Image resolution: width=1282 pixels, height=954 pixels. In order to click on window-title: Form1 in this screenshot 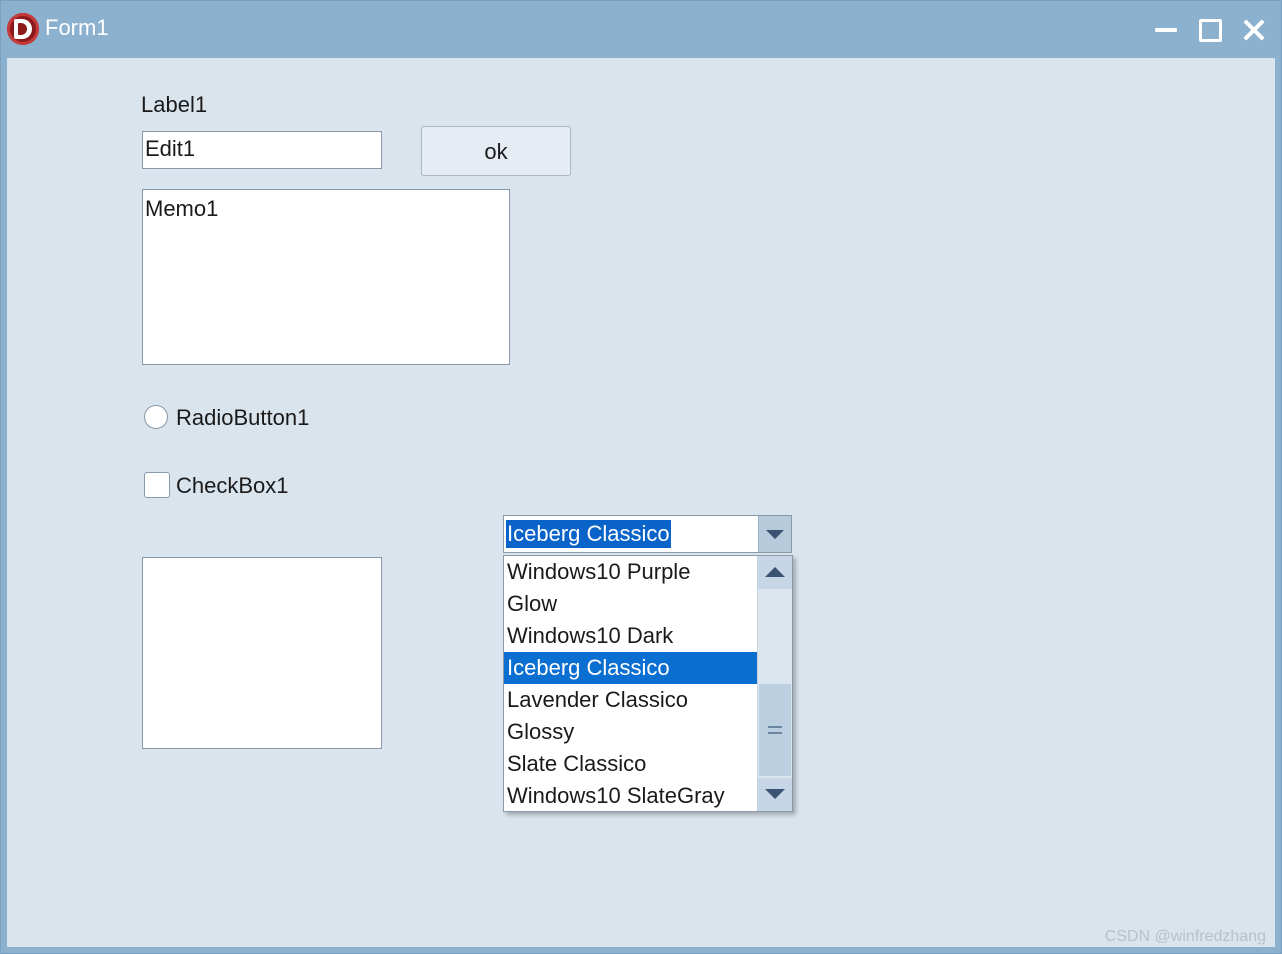, I will do `click(77, 27)`.